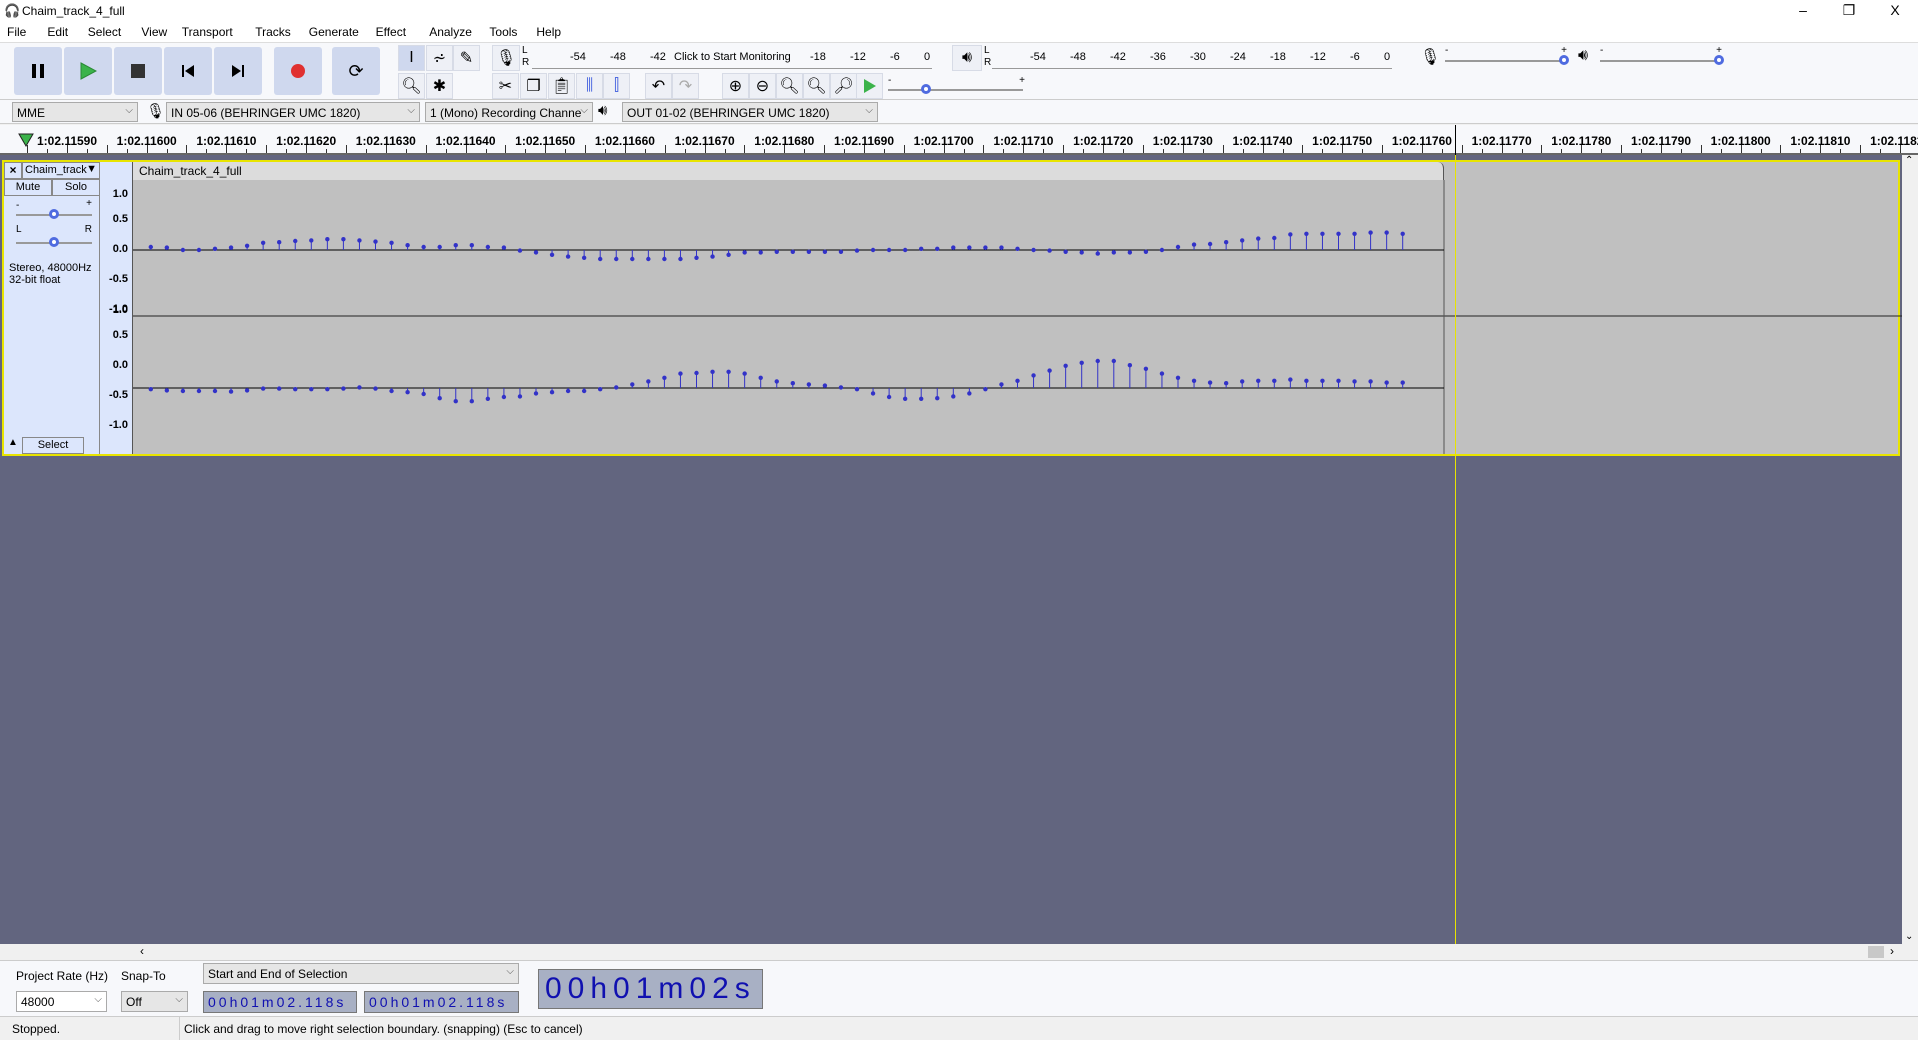 The image size is (1918, 1040). Describe the element at coordinates (685, 86) in the screenshot. I see `redo-button: ↷` at that location.